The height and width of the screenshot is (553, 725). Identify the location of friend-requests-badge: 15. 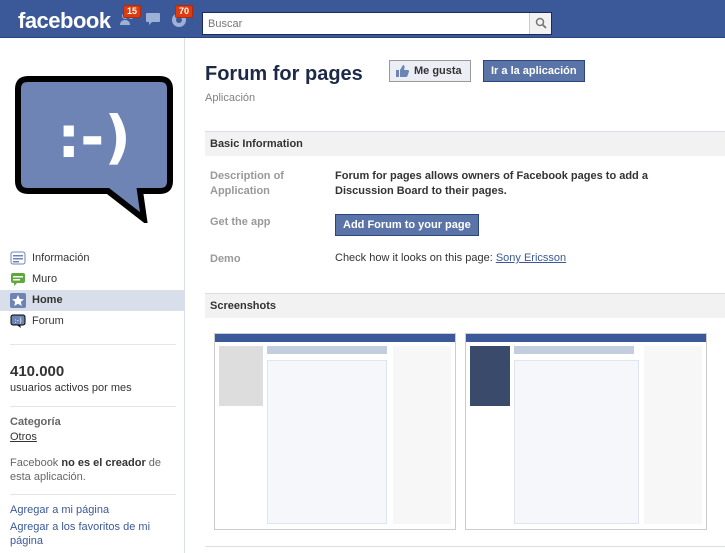
(132, 11).